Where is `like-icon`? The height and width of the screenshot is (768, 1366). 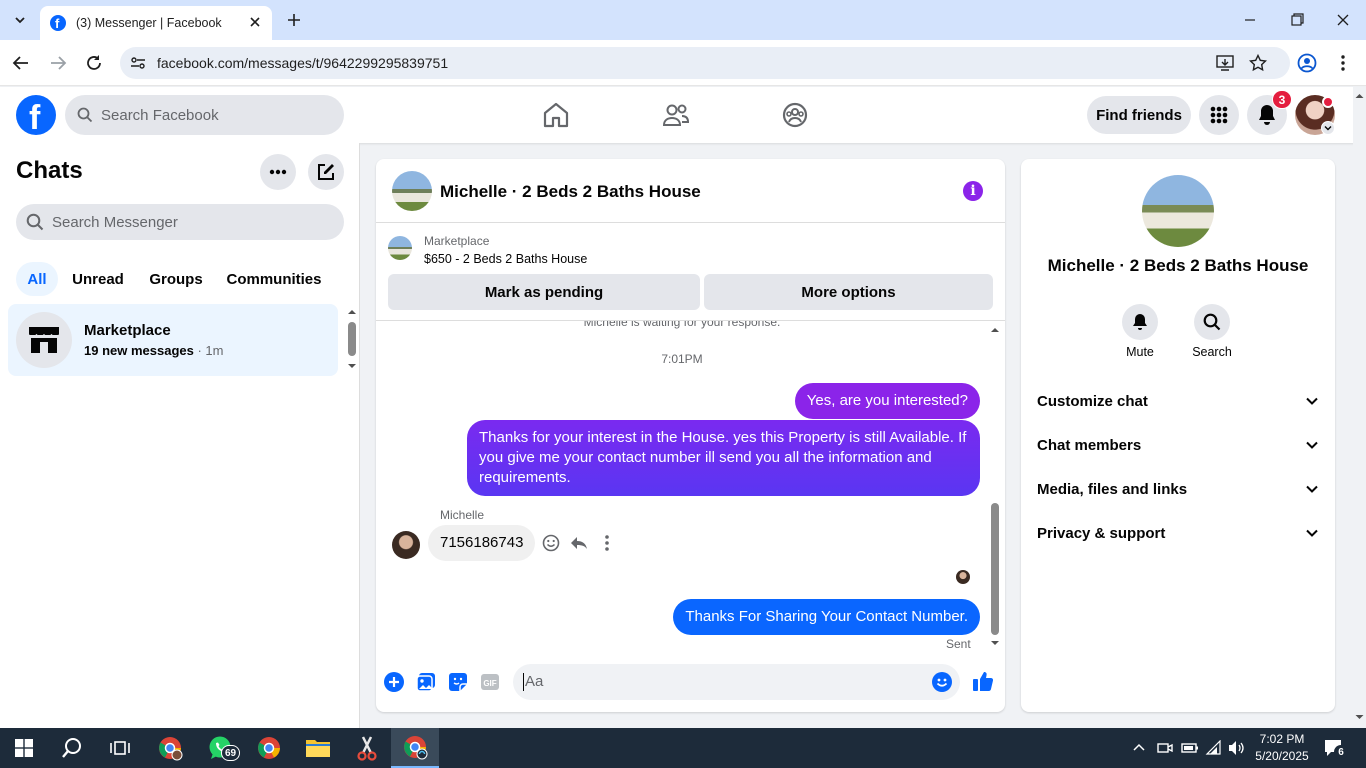 like-icon is located at coordinates (983, 681).